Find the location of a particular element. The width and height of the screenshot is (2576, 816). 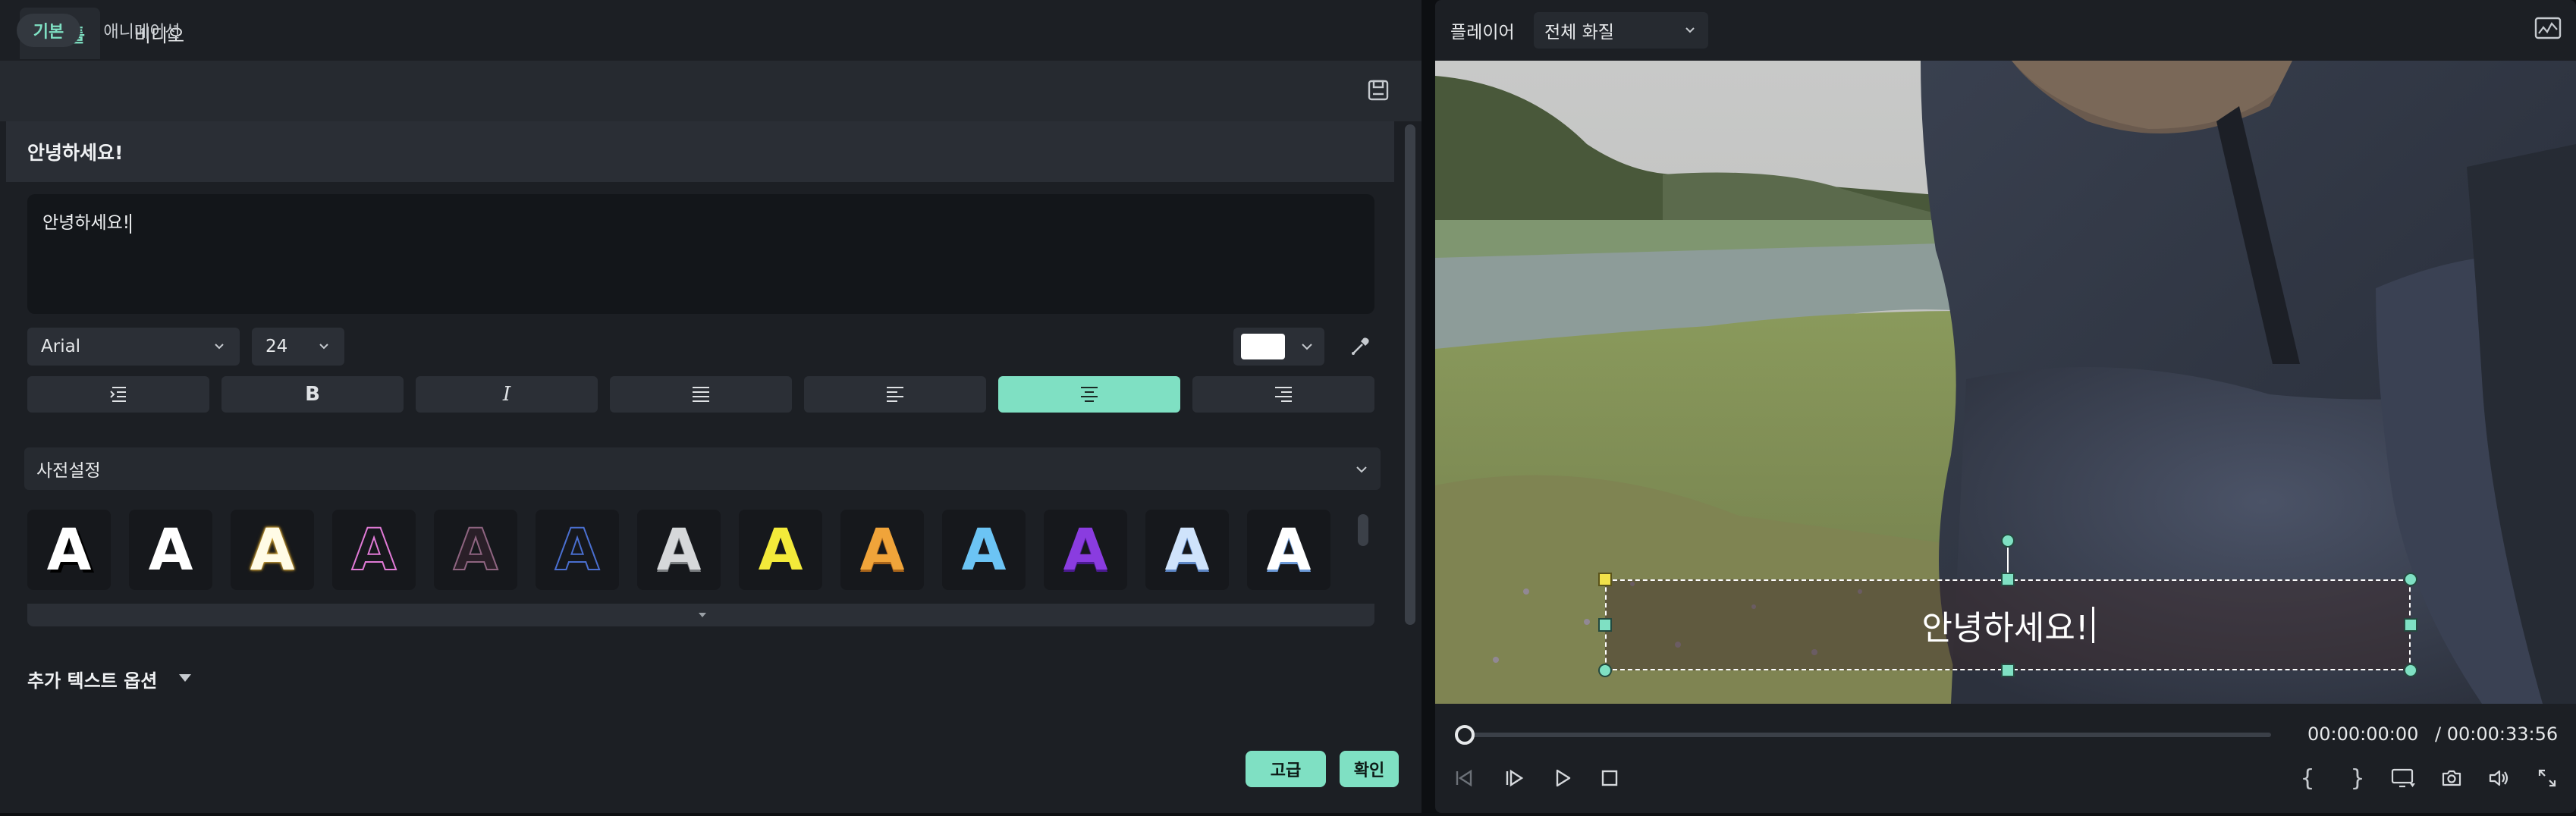

resize-handle-left is located at coordinates (1605, 625).